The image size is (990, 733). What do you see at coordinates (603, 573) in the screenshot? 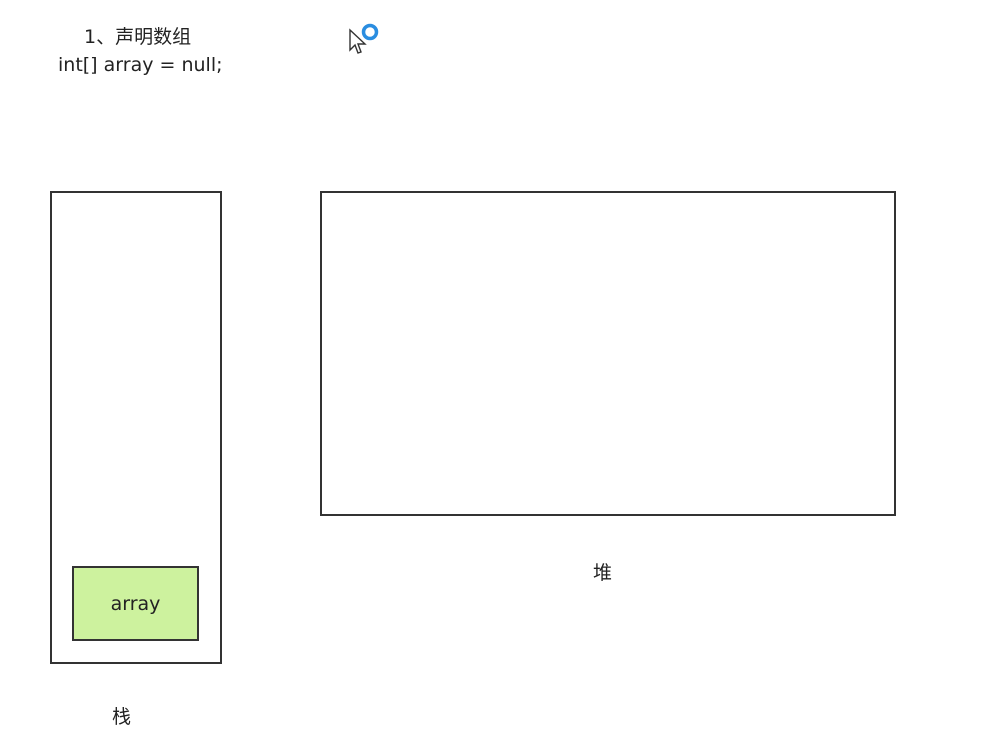
I see `heap-label: 堆` at bounding box center [603, 573].